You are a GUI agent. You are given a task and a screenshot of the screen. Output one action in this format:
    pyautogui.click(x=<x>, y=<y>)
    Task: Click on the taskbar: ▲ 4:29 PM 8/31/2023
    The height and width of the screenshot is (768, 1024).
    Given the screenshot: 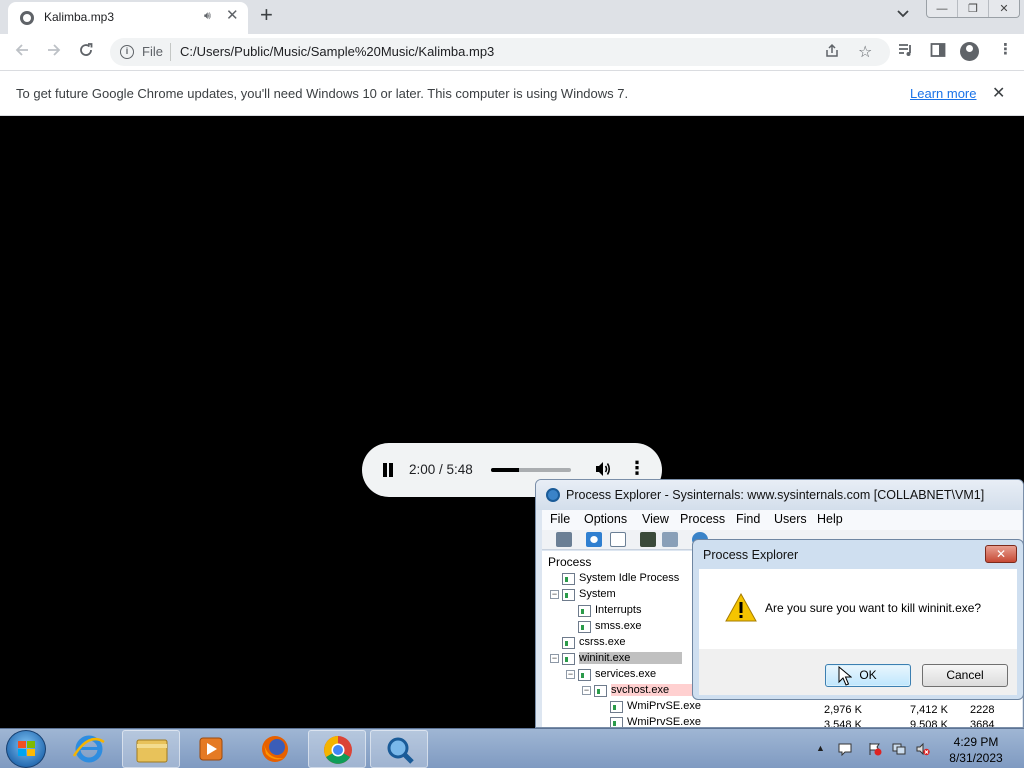 What is the action you would take?
    pyautogui.click(x=512, y=748)
    